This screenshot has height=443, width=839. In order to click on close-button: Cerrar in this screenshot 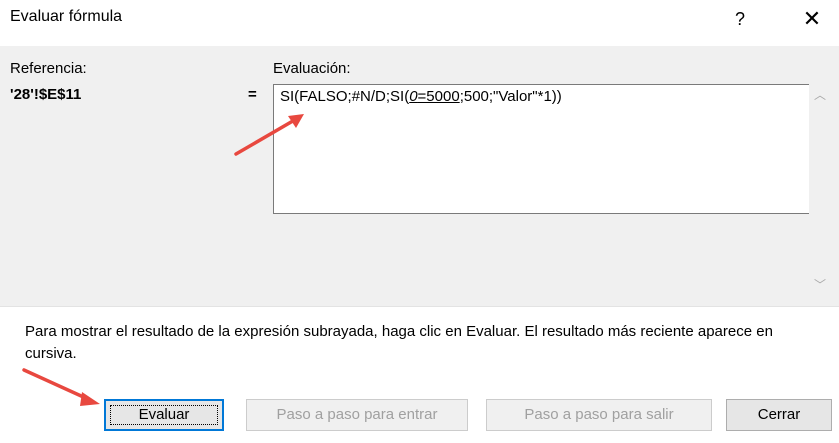, I will do `click(779, 415)`.